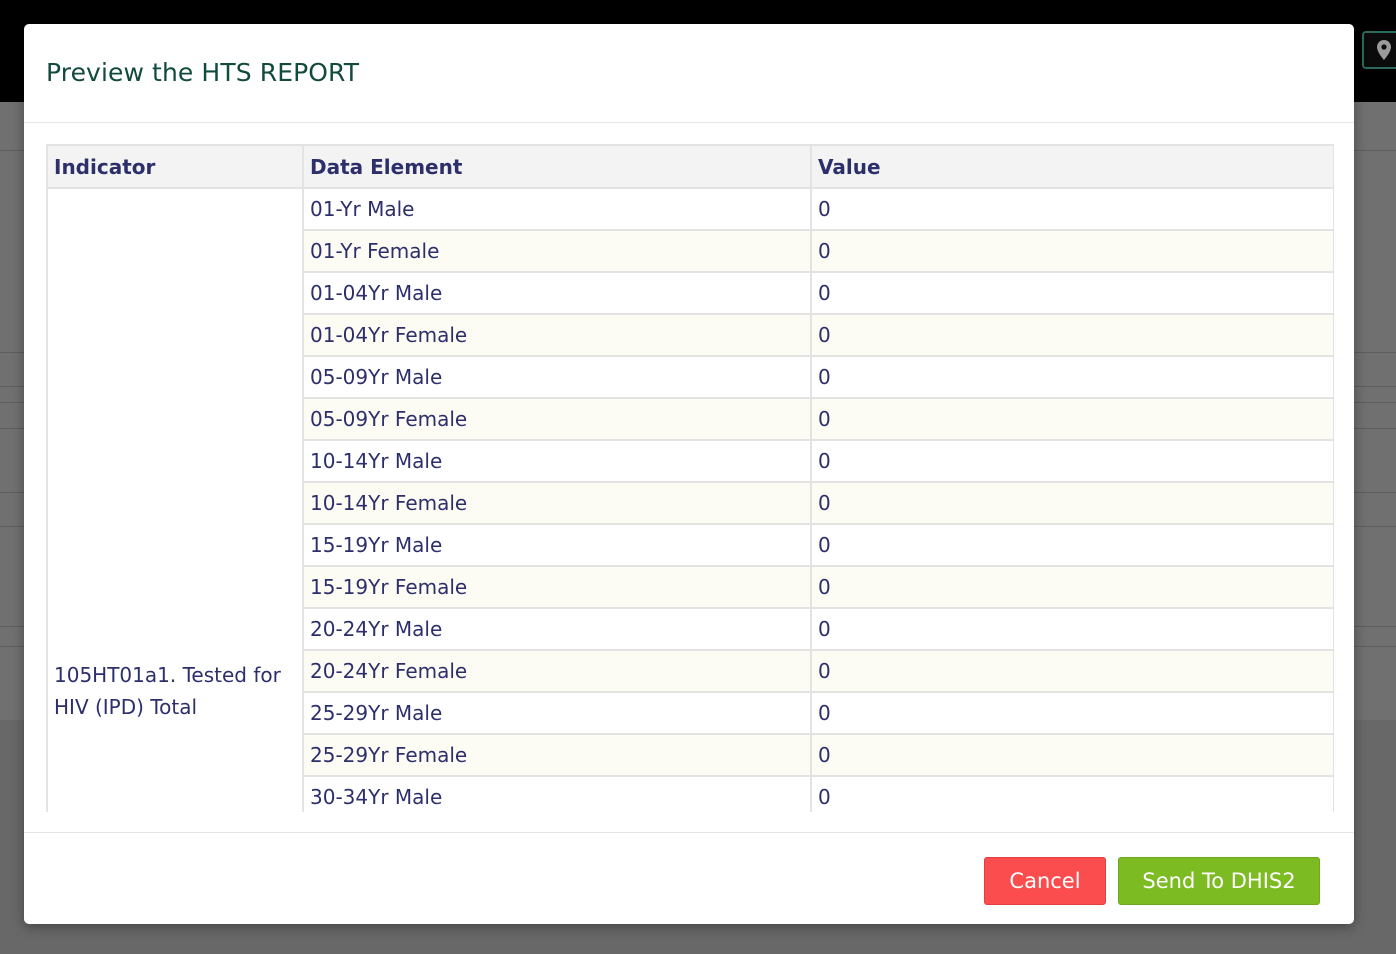 This screenshot has width=1396, height=954. Describe the element at coordinates (557, 461) in the screenshot. I see `data-element-cell: 10-14Yr Male` at that location.